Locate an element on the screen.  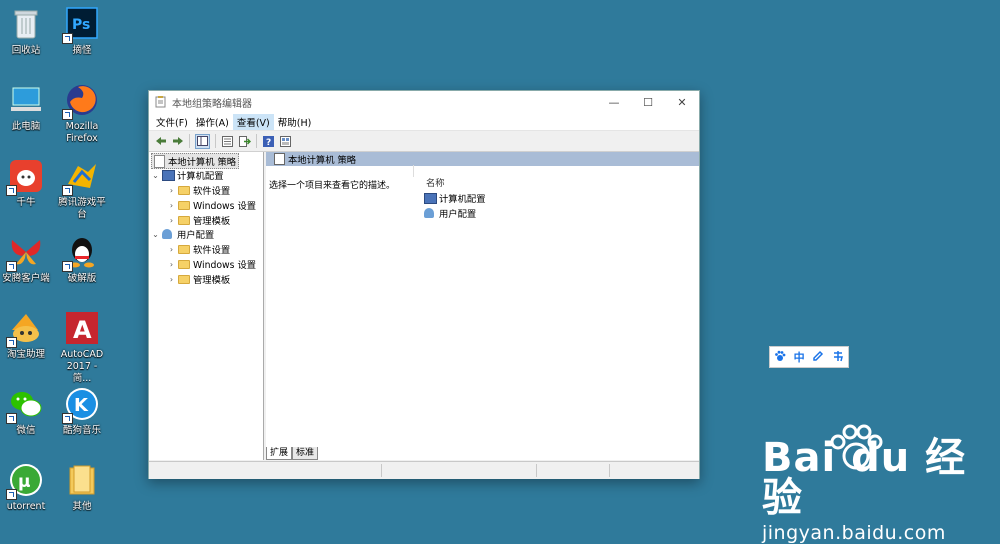
desktop-icon-label: 淘宝助理 is located at coordinates (25, 354).